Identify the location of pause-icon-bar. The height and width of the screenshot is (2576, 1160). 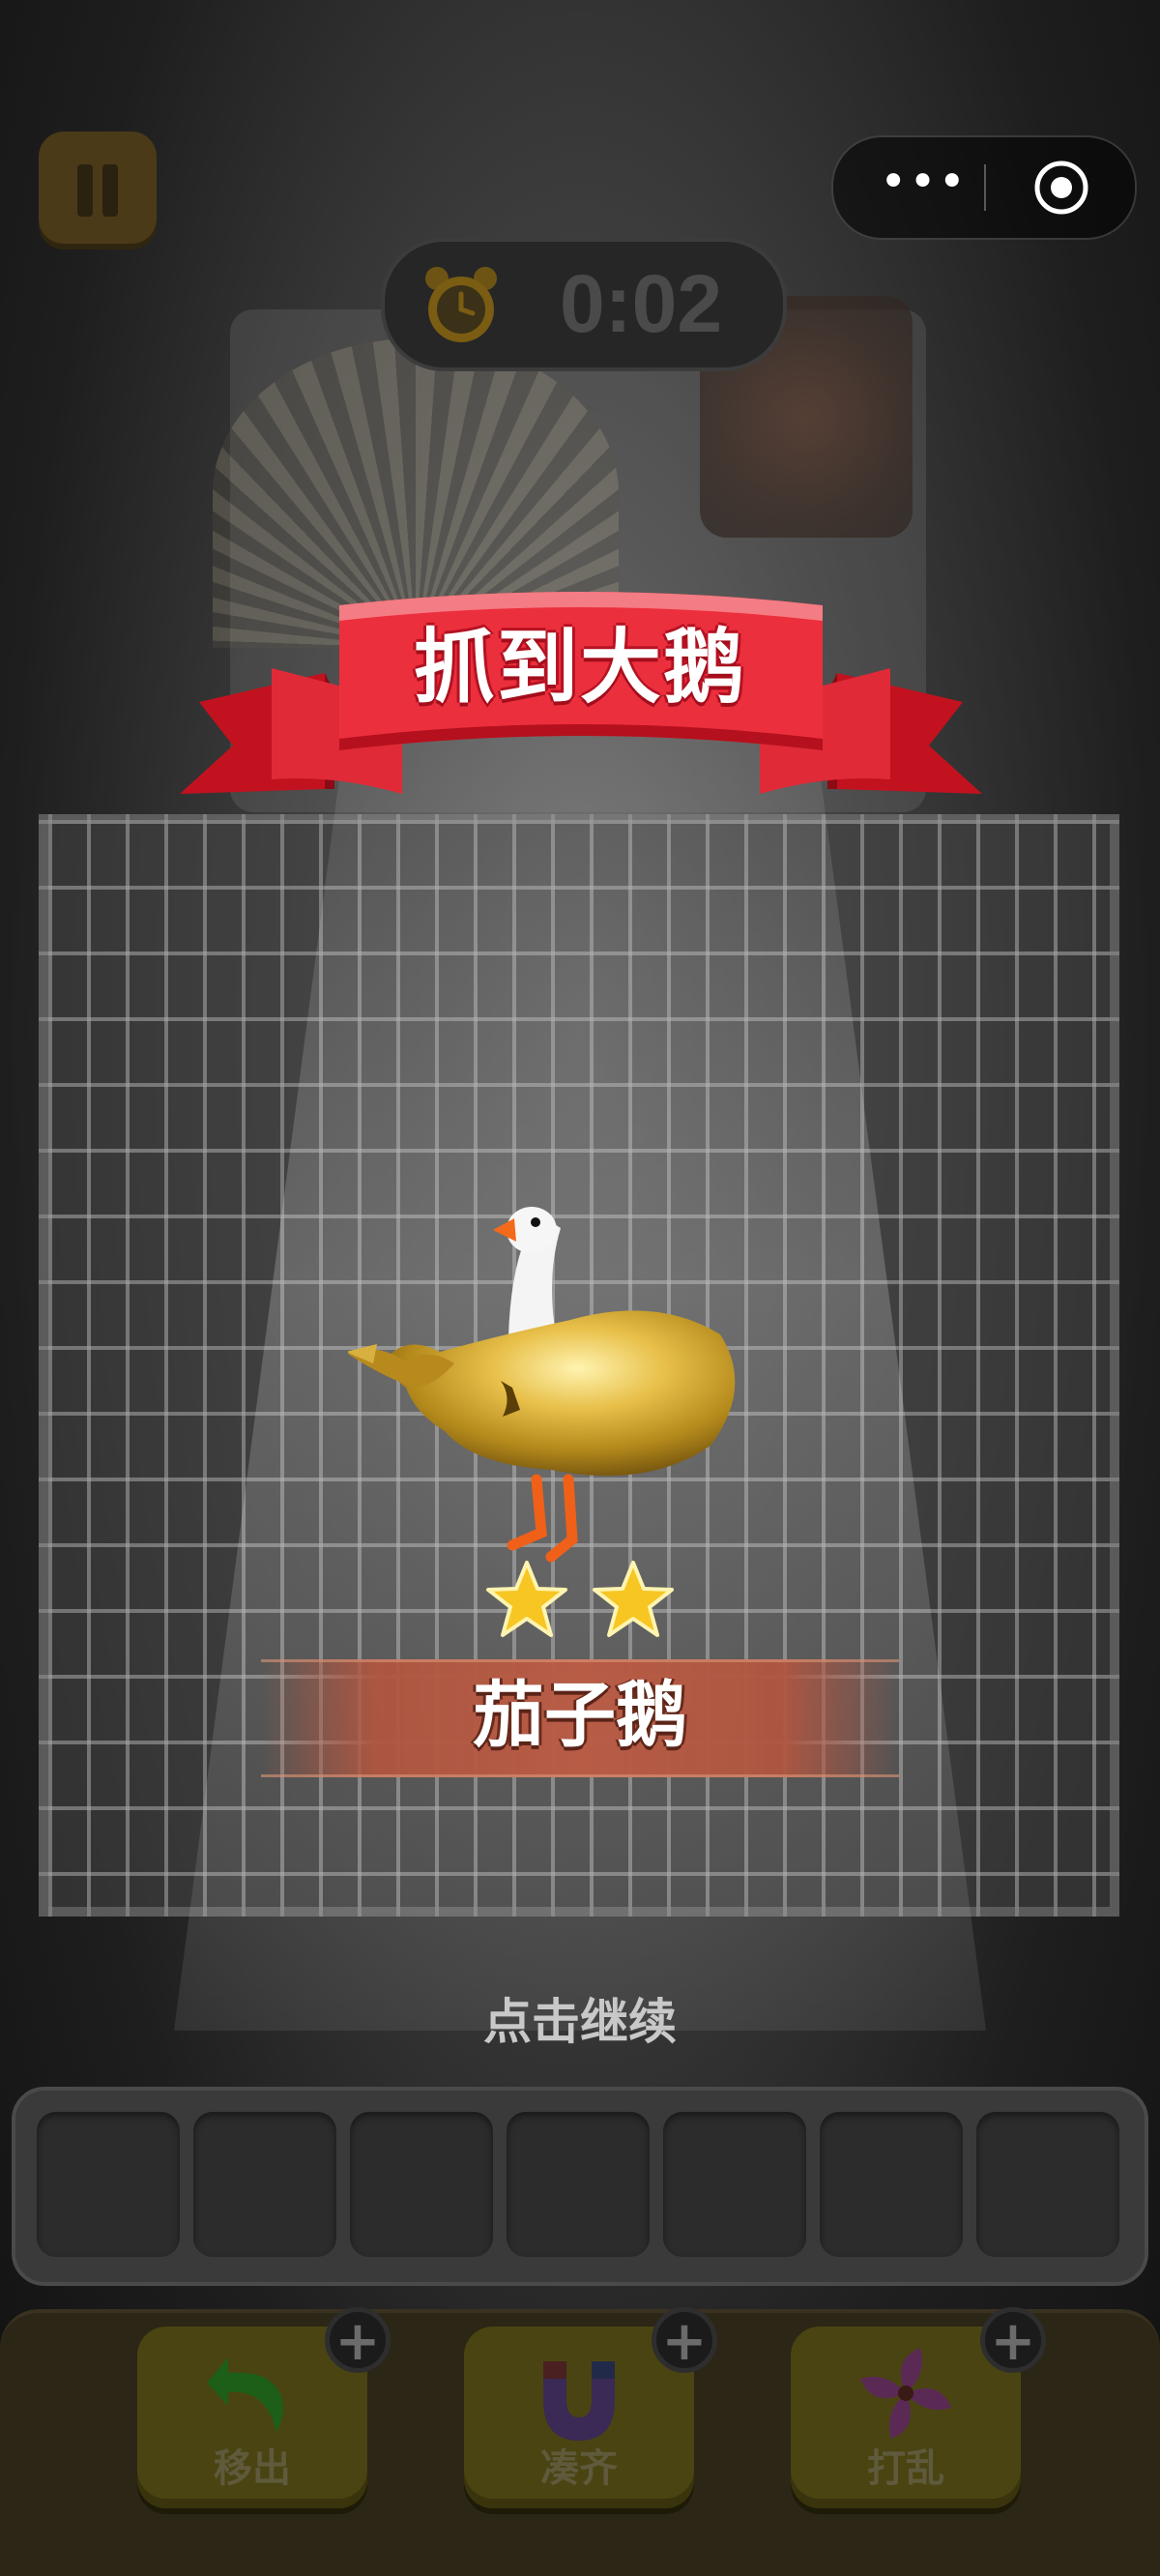
(110, 190).